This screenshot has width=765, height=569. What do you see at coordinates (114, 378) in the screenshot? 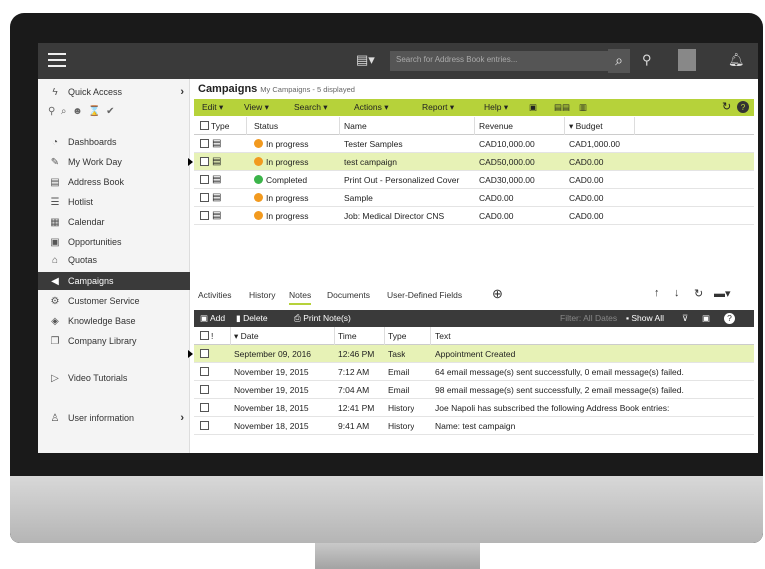
I see `sidebar-video-tutorials: ▷ Video Tutorials` at bounding box center [114, 378].